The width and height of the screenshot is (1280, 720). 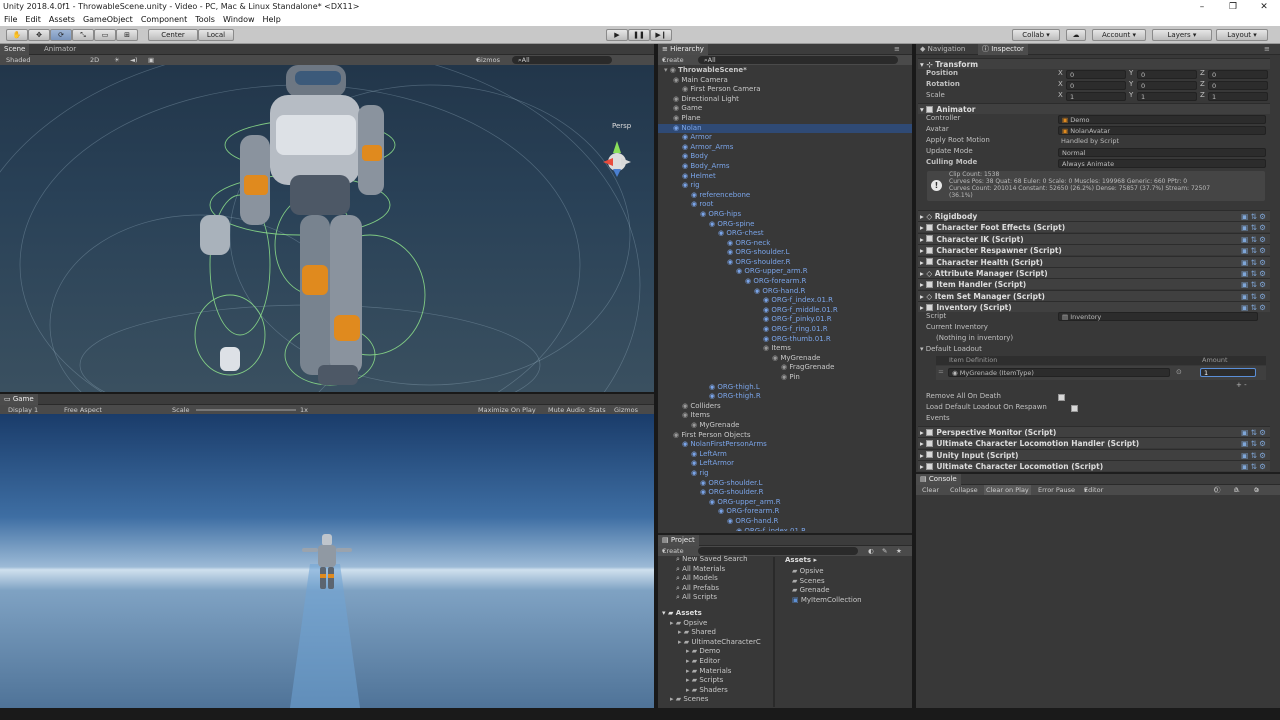 I want to click on menu-gameobject: GameObject, so click(x=108, y=19).